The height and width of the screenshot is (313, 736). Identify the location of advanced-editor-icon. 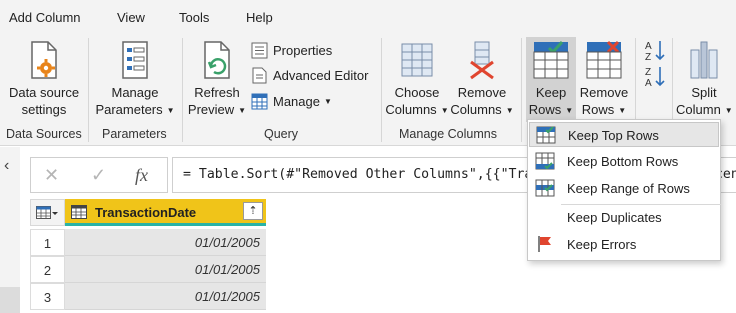
(259, 75).